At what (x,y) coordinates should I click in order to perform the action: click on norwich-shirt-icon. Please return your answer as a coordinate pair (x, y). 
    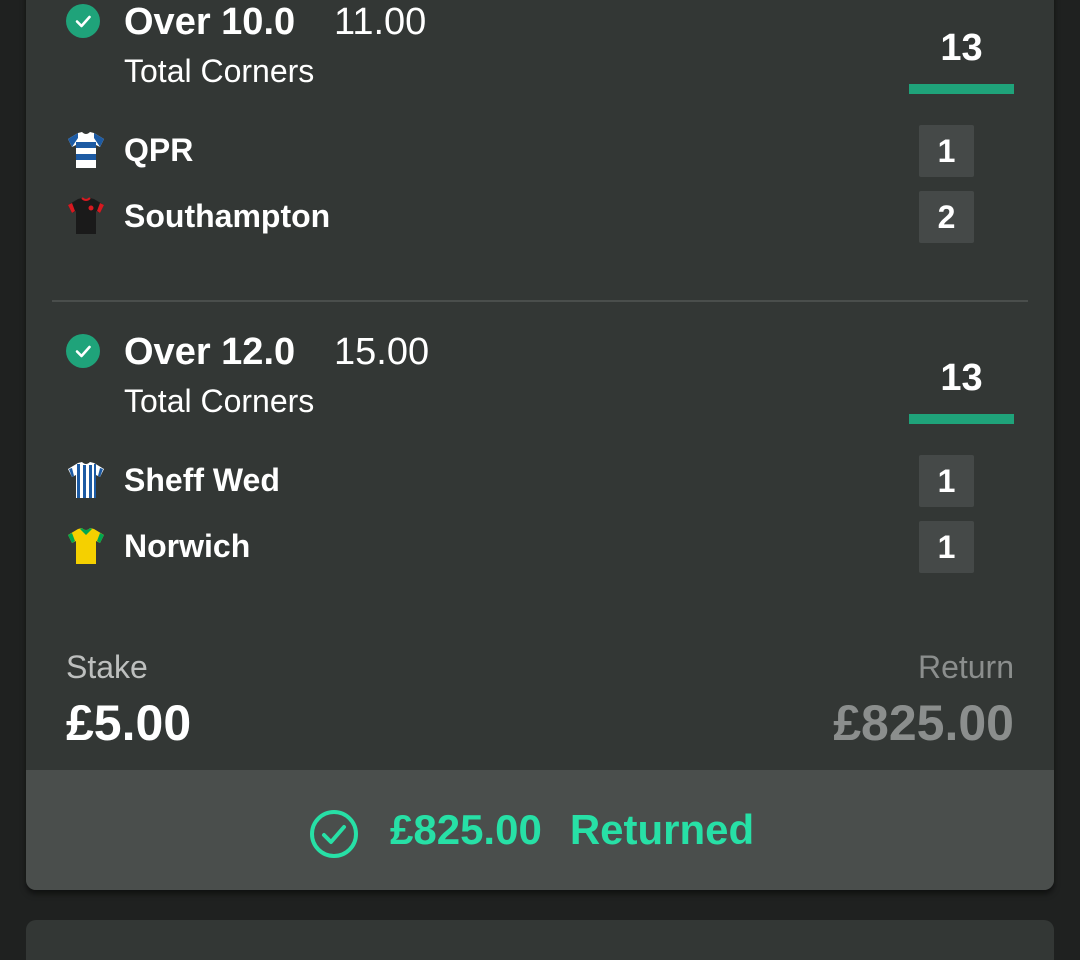
    Looking at the image, I should click on (86, 546).